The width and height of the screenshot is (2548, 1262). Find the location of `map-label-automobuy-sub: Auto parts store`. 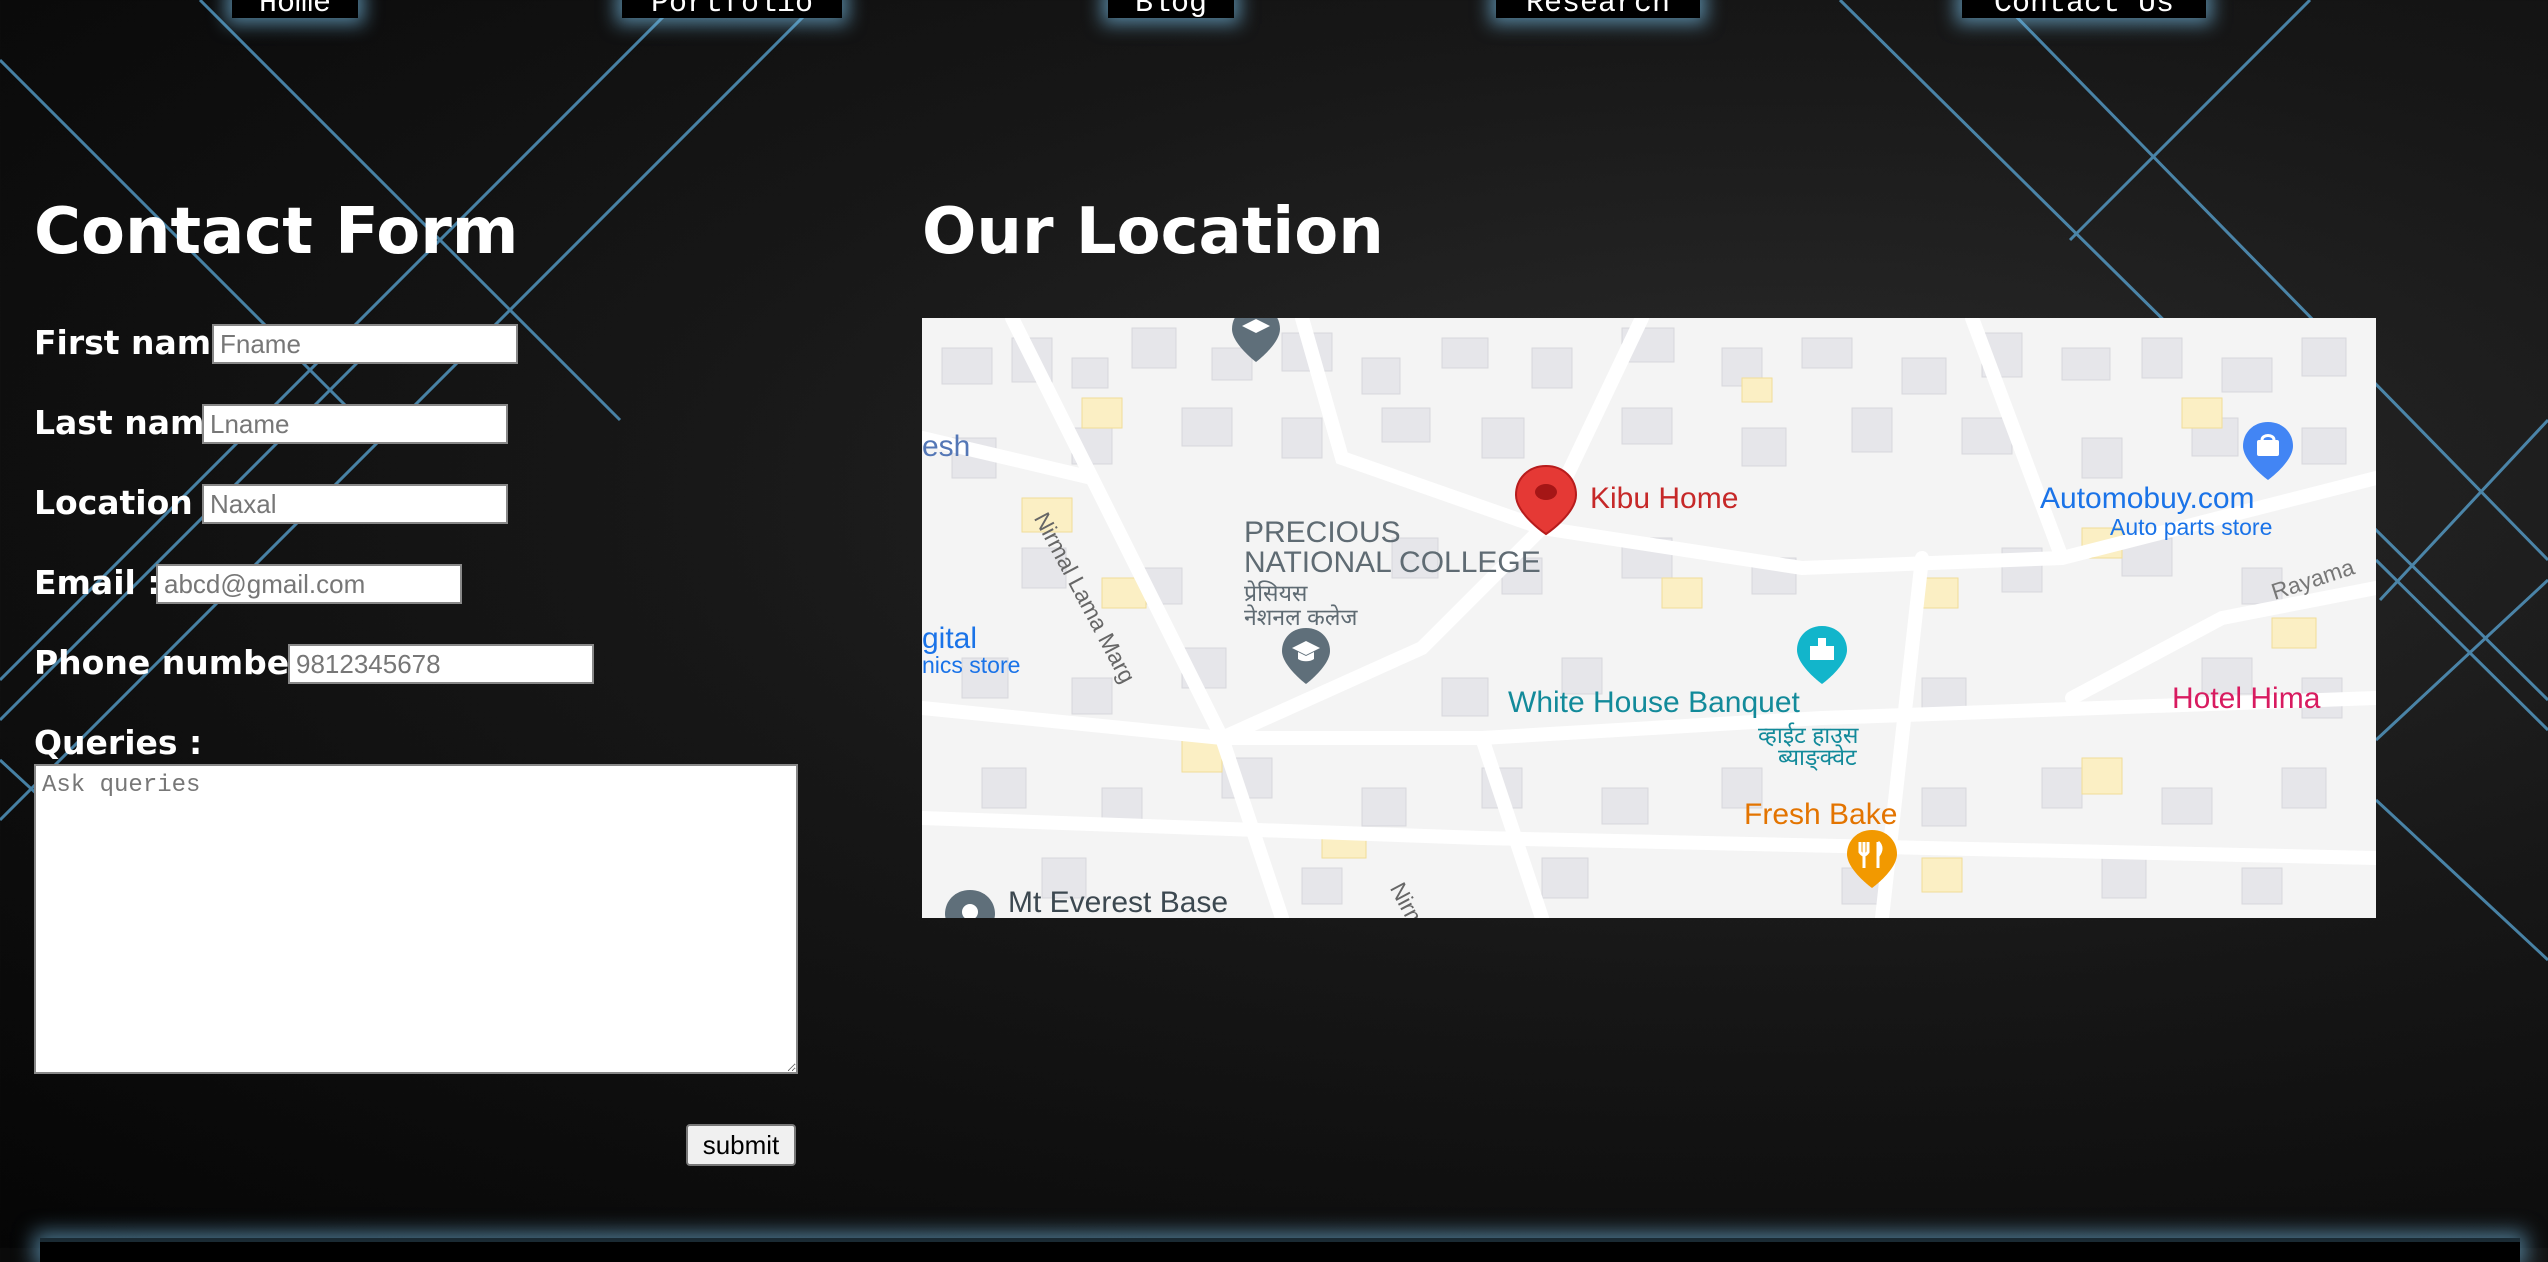

map-label-automobuy-sub: Auto parts store is located at coordinates (2191, 527).